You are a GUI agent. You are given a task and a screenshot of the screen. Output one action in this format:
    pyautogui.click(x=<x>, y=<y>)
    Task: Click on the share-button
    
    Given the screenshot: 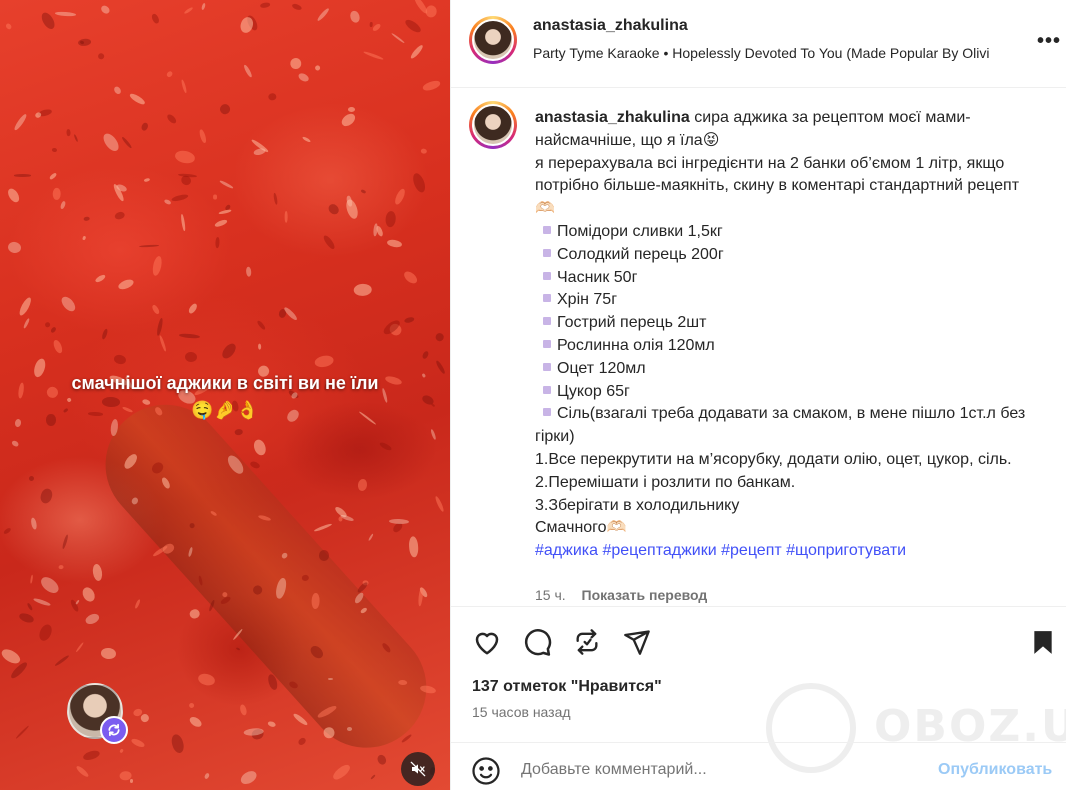 What is the action you would take?
    pyautogui.click(x=637, y=642)
    